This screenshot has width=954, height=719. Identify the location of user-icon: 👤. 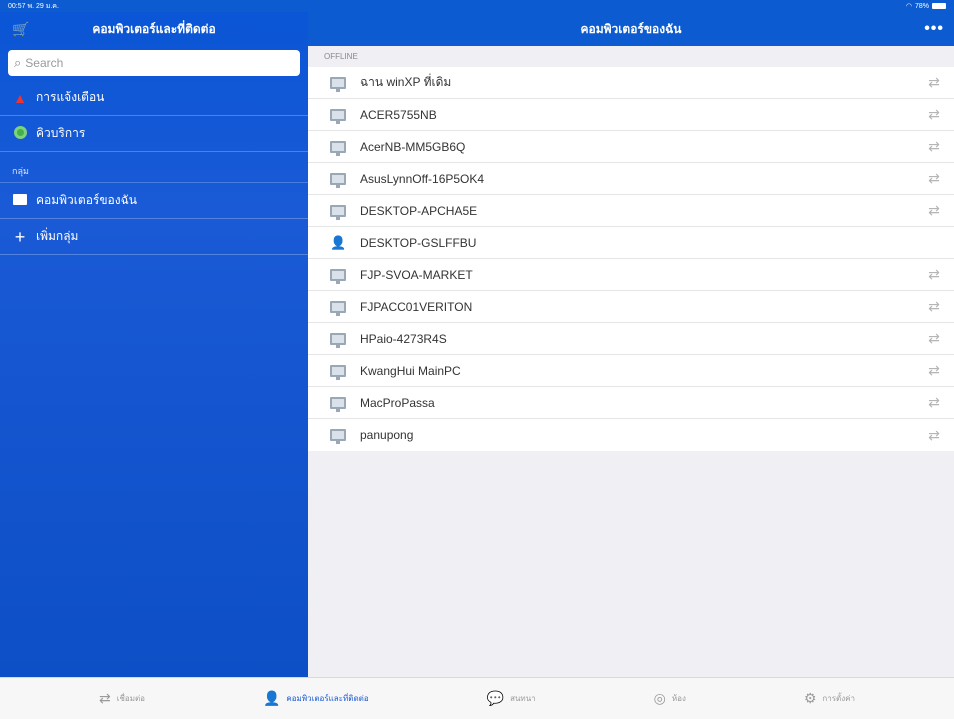
(338, 242).